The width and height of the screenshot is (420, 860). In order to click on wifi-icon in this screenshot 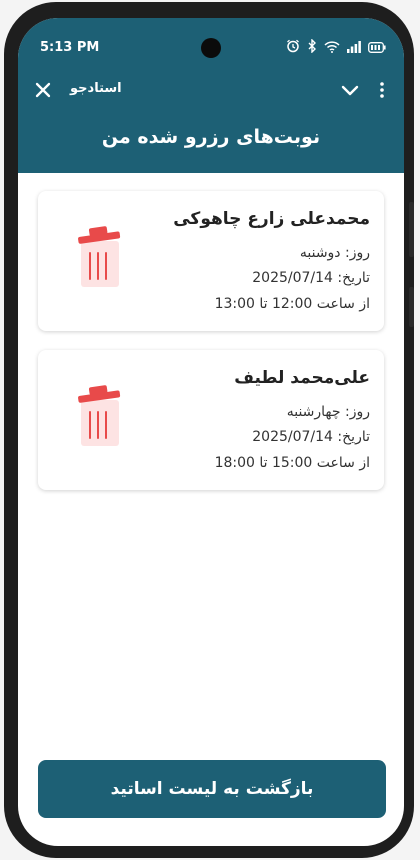, I will do `click(332, 47)`.